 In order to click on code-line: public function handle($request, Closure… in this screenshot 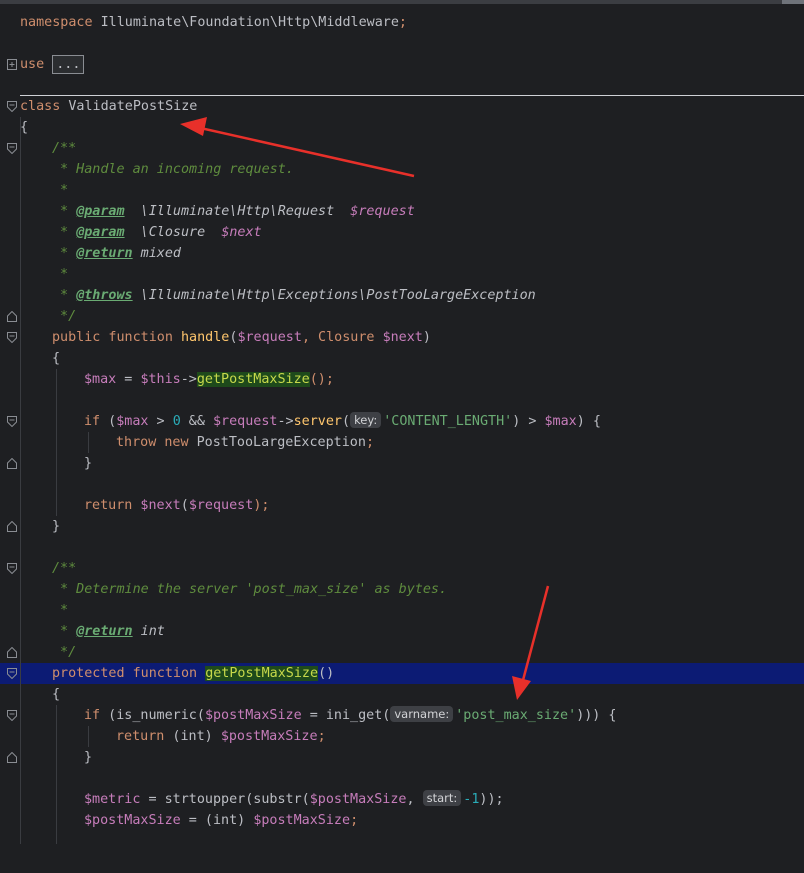, I will do `click(402, 337)`.